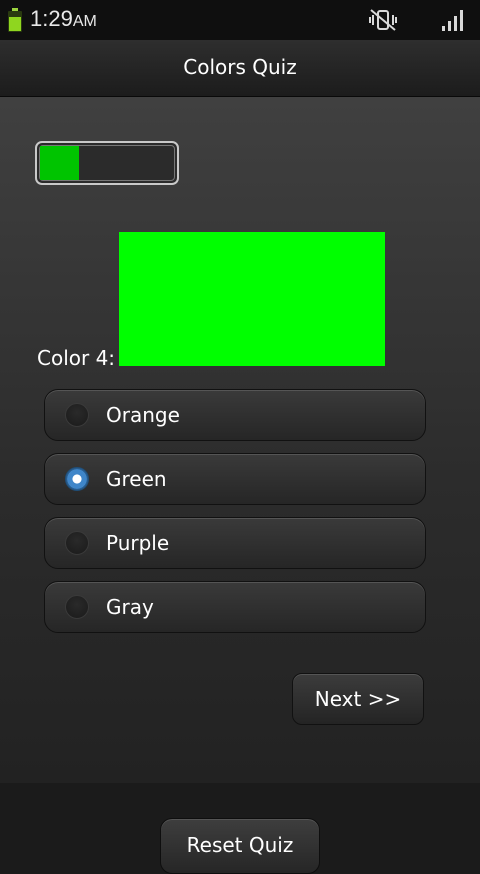  I want to click on option-purple: Purple, so click(235, 543).